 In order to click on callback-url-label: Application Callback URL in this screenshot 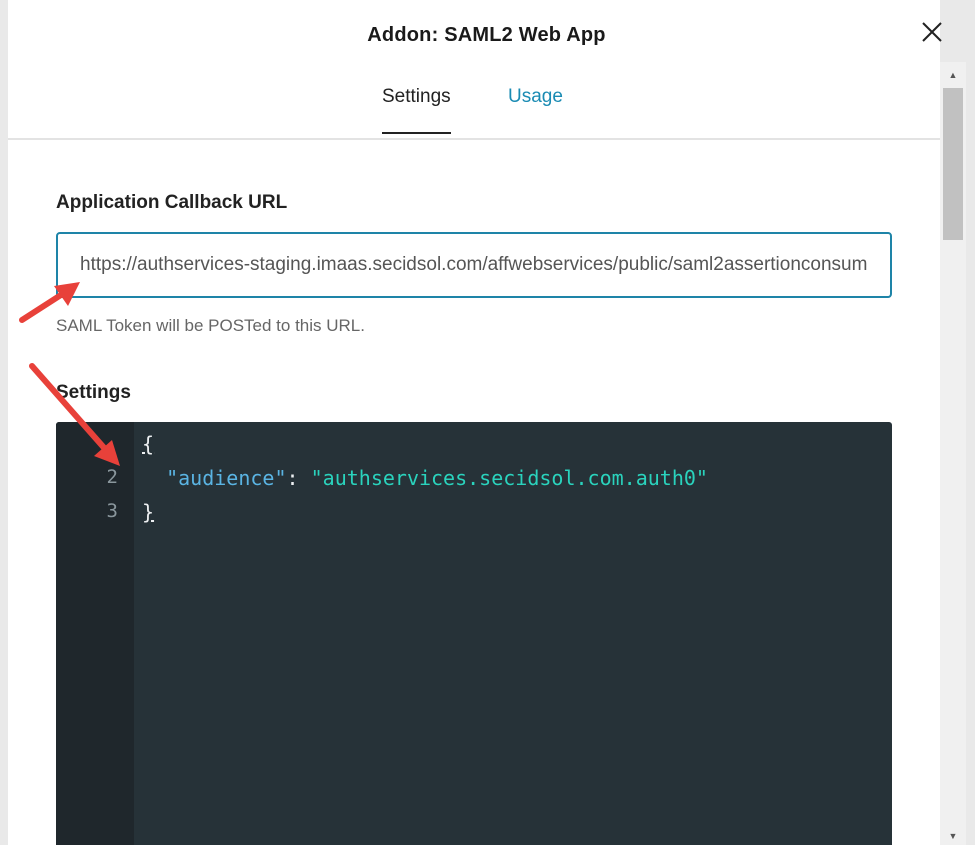, I will do `click(172, 202)`.